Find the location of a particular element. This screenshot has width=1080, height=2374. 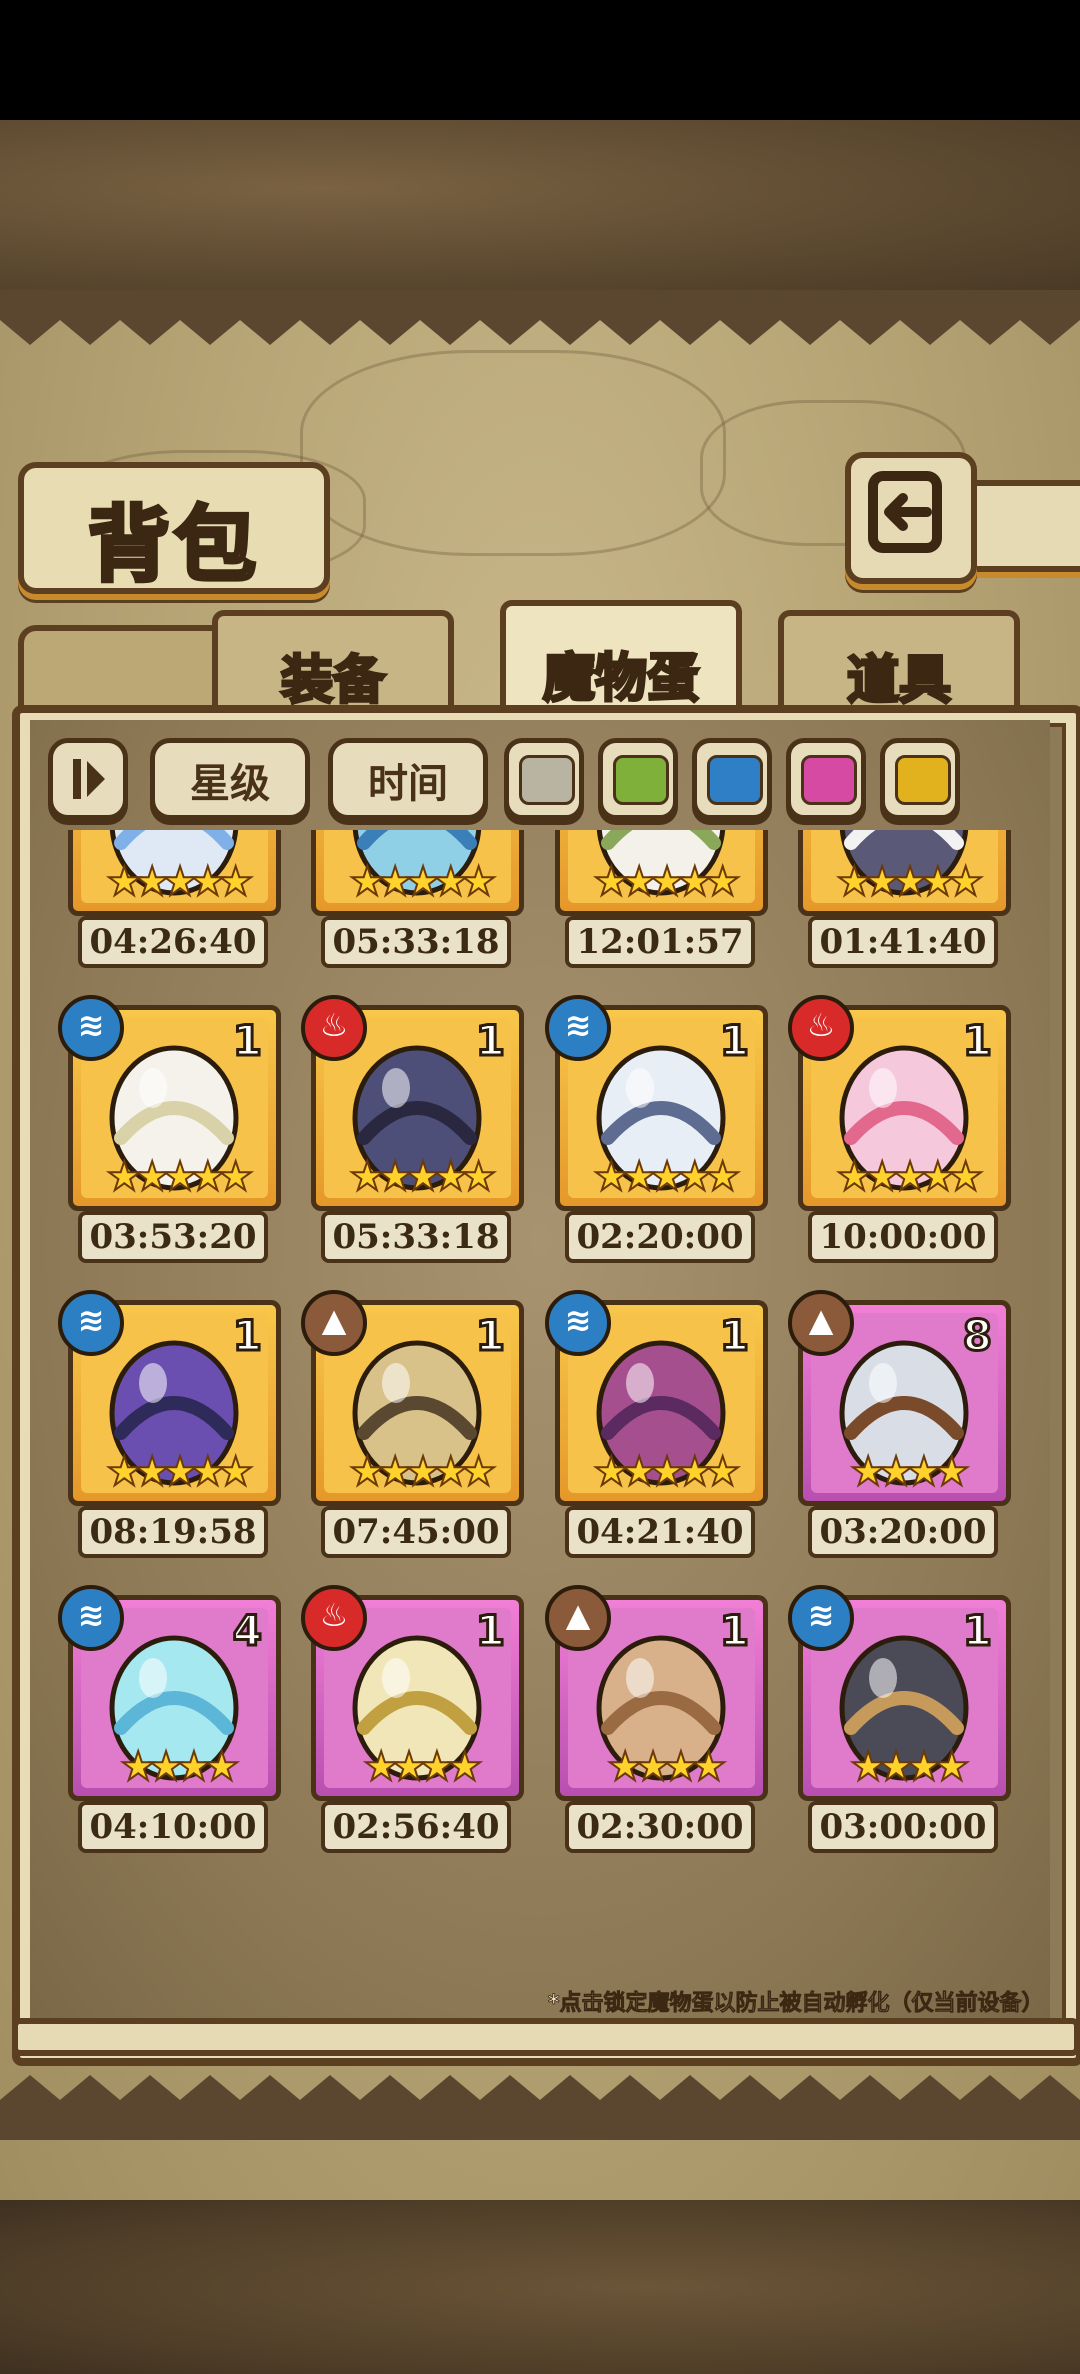

egg-card: ♨ 1 ★★★★ 02:56:40 is located at coordinates (413, 1720).